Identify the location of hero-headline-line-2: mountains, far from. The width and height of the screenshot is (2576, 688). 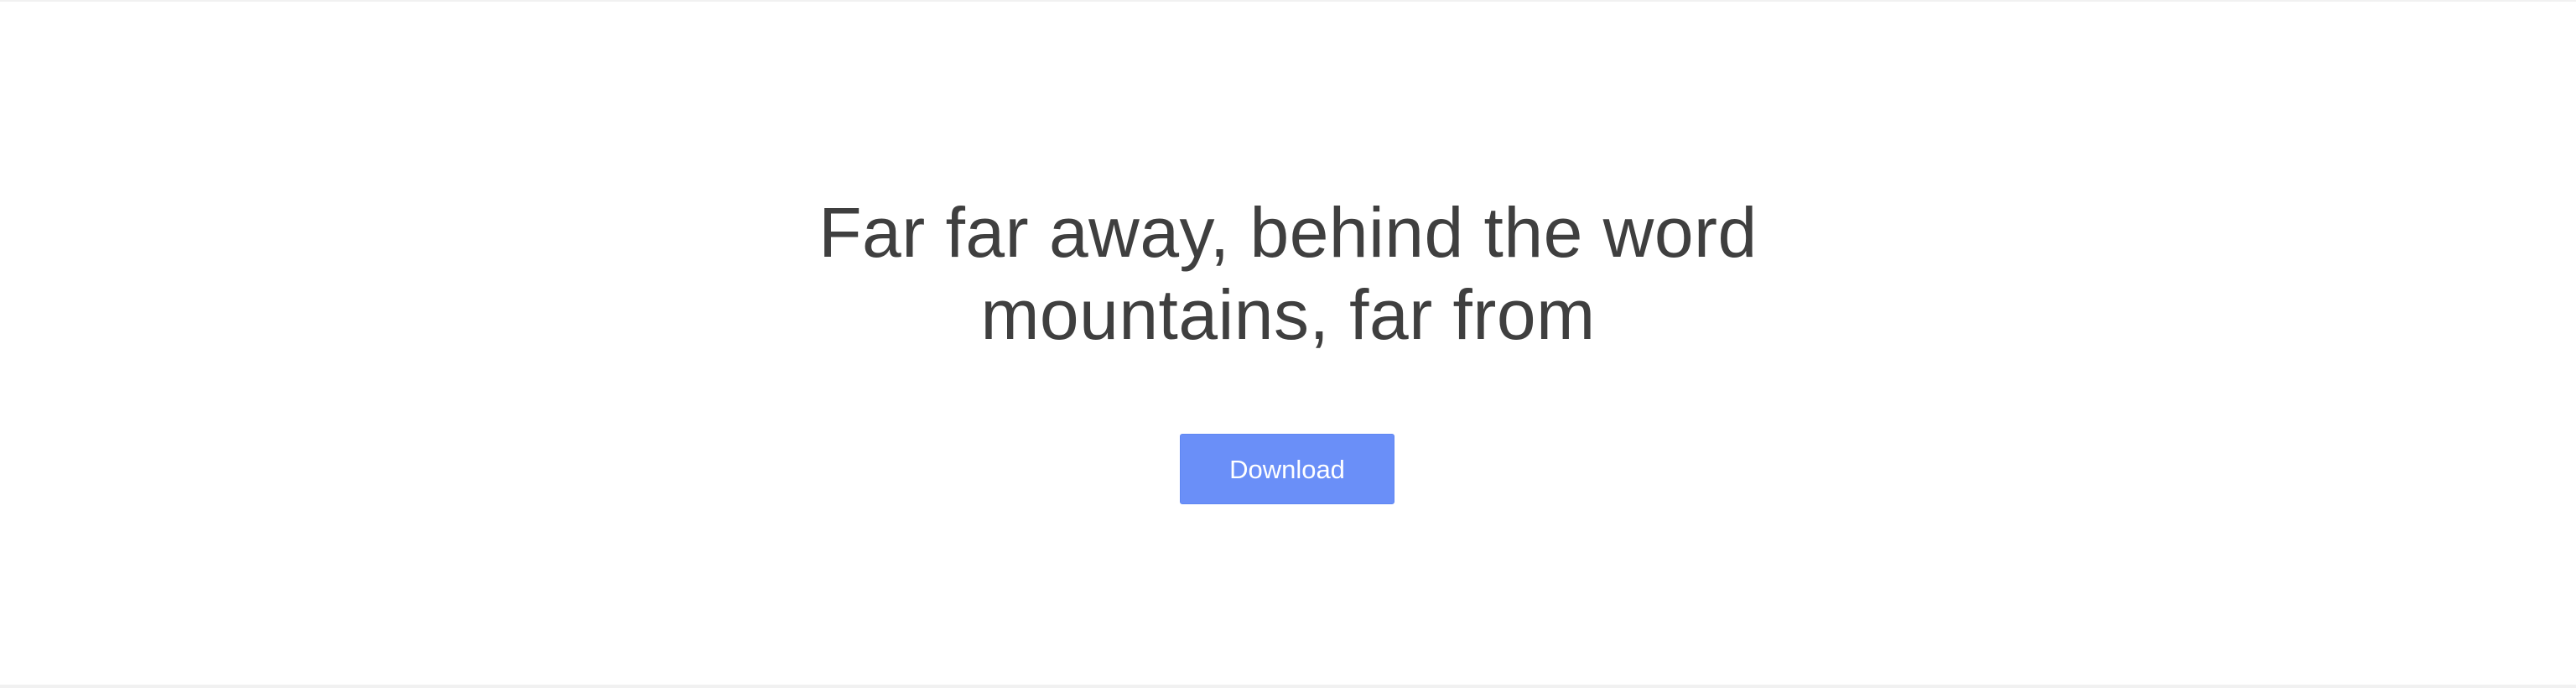
(1288, 314).